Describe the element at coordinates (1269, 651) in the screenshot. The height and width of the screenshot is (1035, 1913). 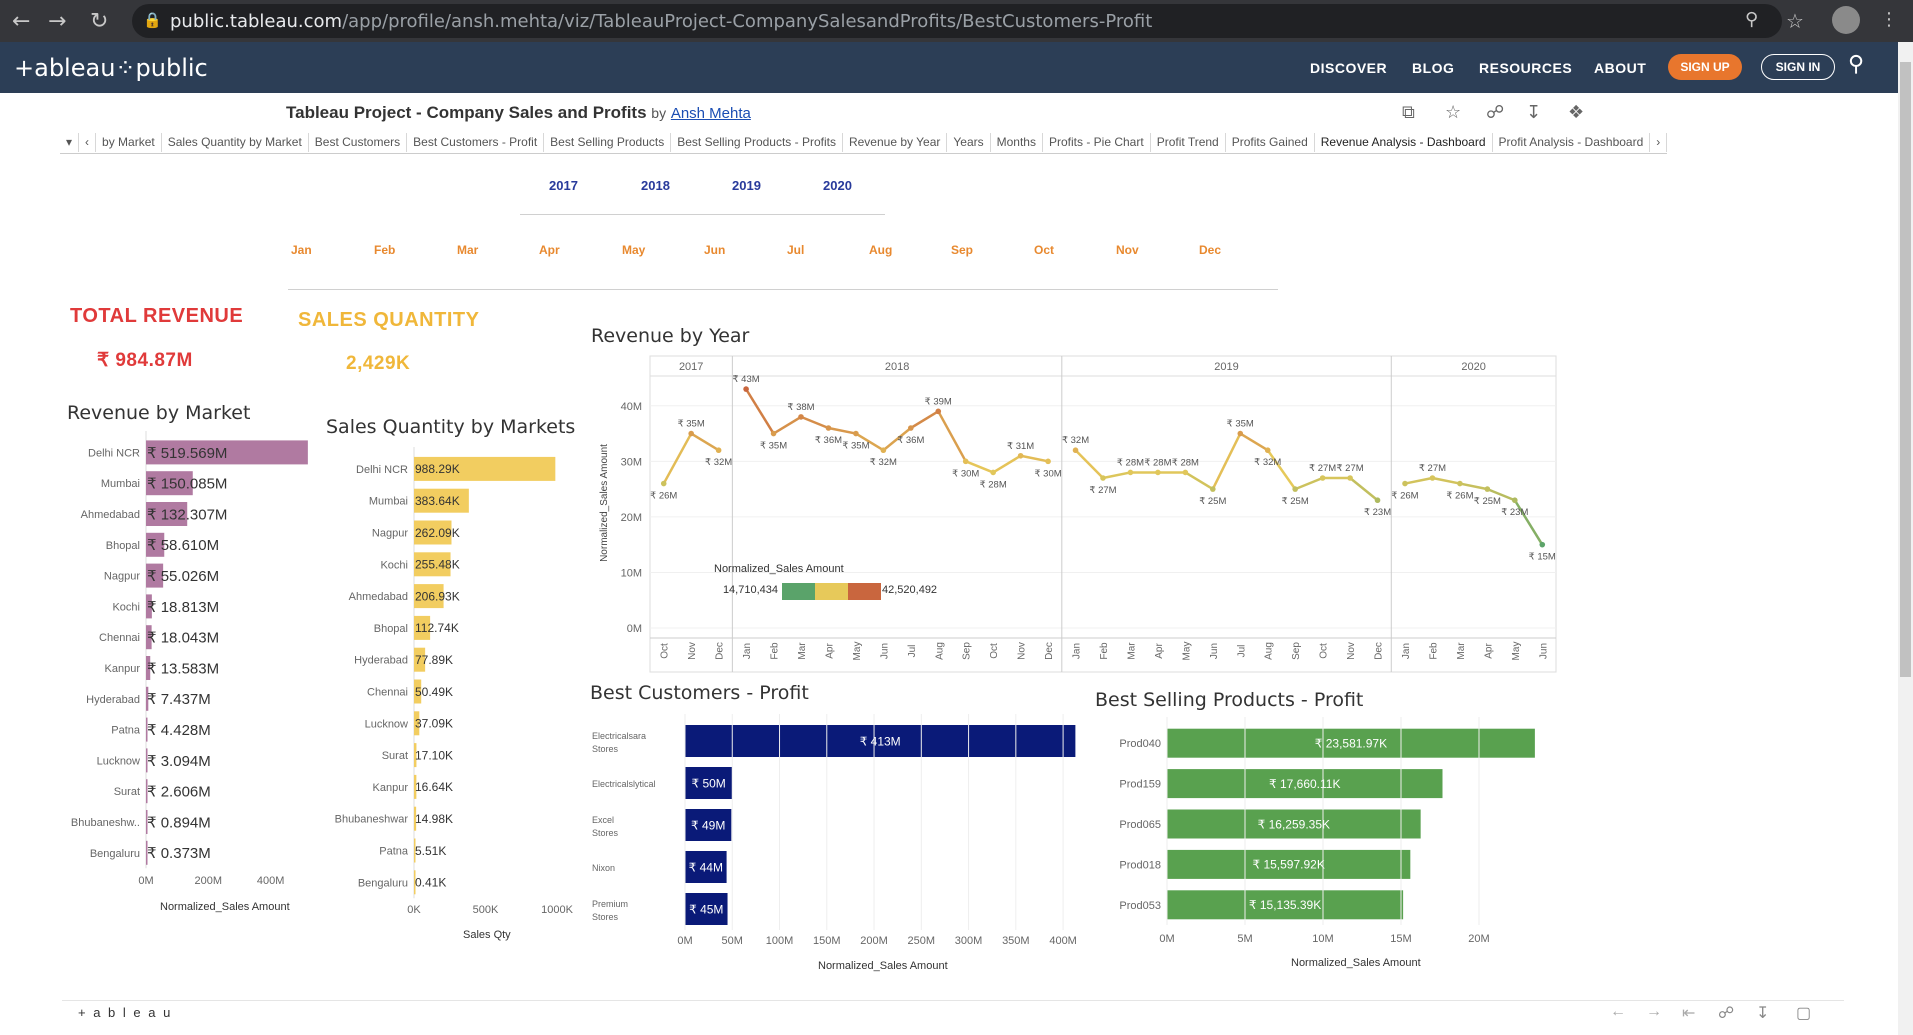
I see `year-x-tick-label: Aug` at that location.